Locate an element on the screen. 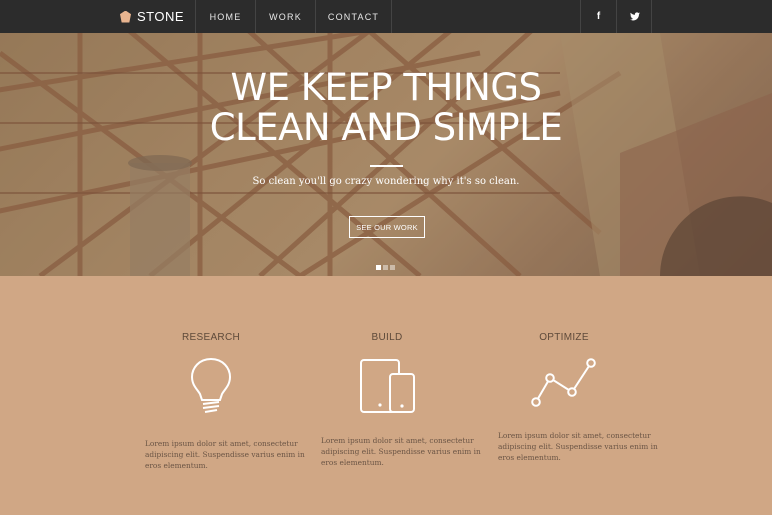  nav-work: WORK is located at coordinates (285, 16).